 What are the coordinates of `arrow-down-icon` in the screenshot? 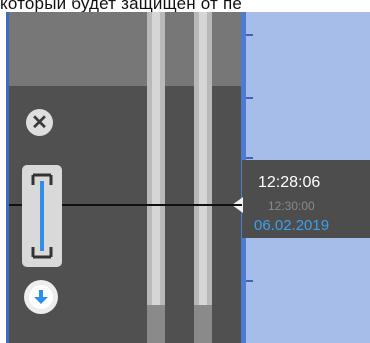 It's located at (41, 297).